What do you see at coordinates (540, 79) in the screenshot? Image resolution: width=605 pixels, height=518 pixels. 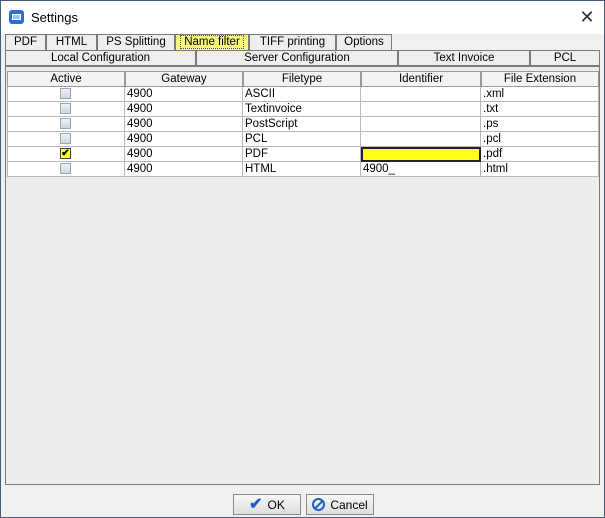 I see `column-header-file-extension: File Extension` at bounding box center [540, 79].